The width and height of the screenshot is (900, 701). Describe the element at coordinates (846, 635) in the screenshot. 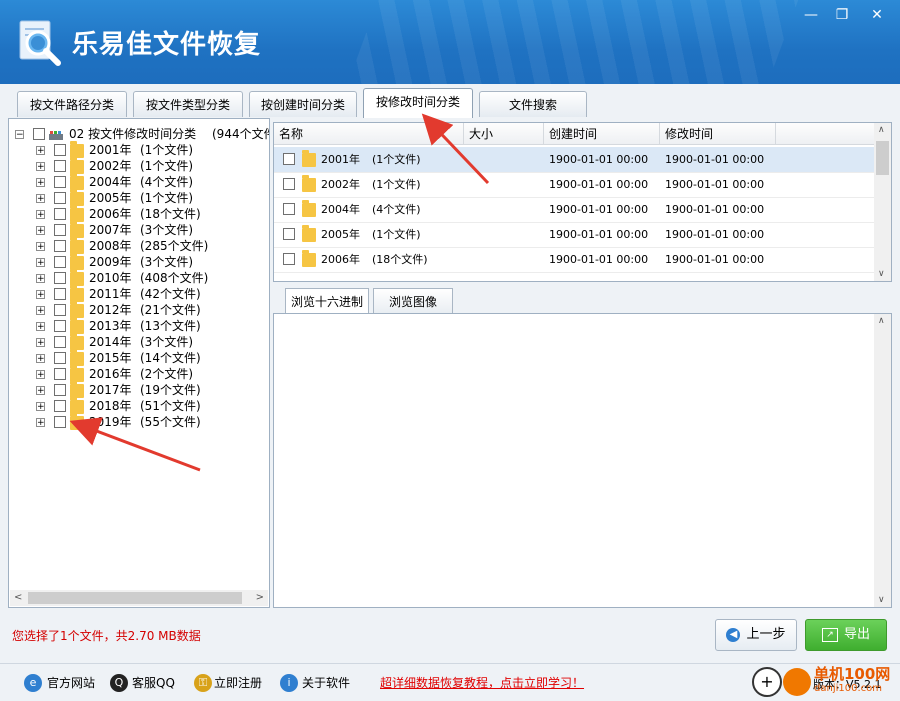

I see `export-button: ↗ 导出` at that location.